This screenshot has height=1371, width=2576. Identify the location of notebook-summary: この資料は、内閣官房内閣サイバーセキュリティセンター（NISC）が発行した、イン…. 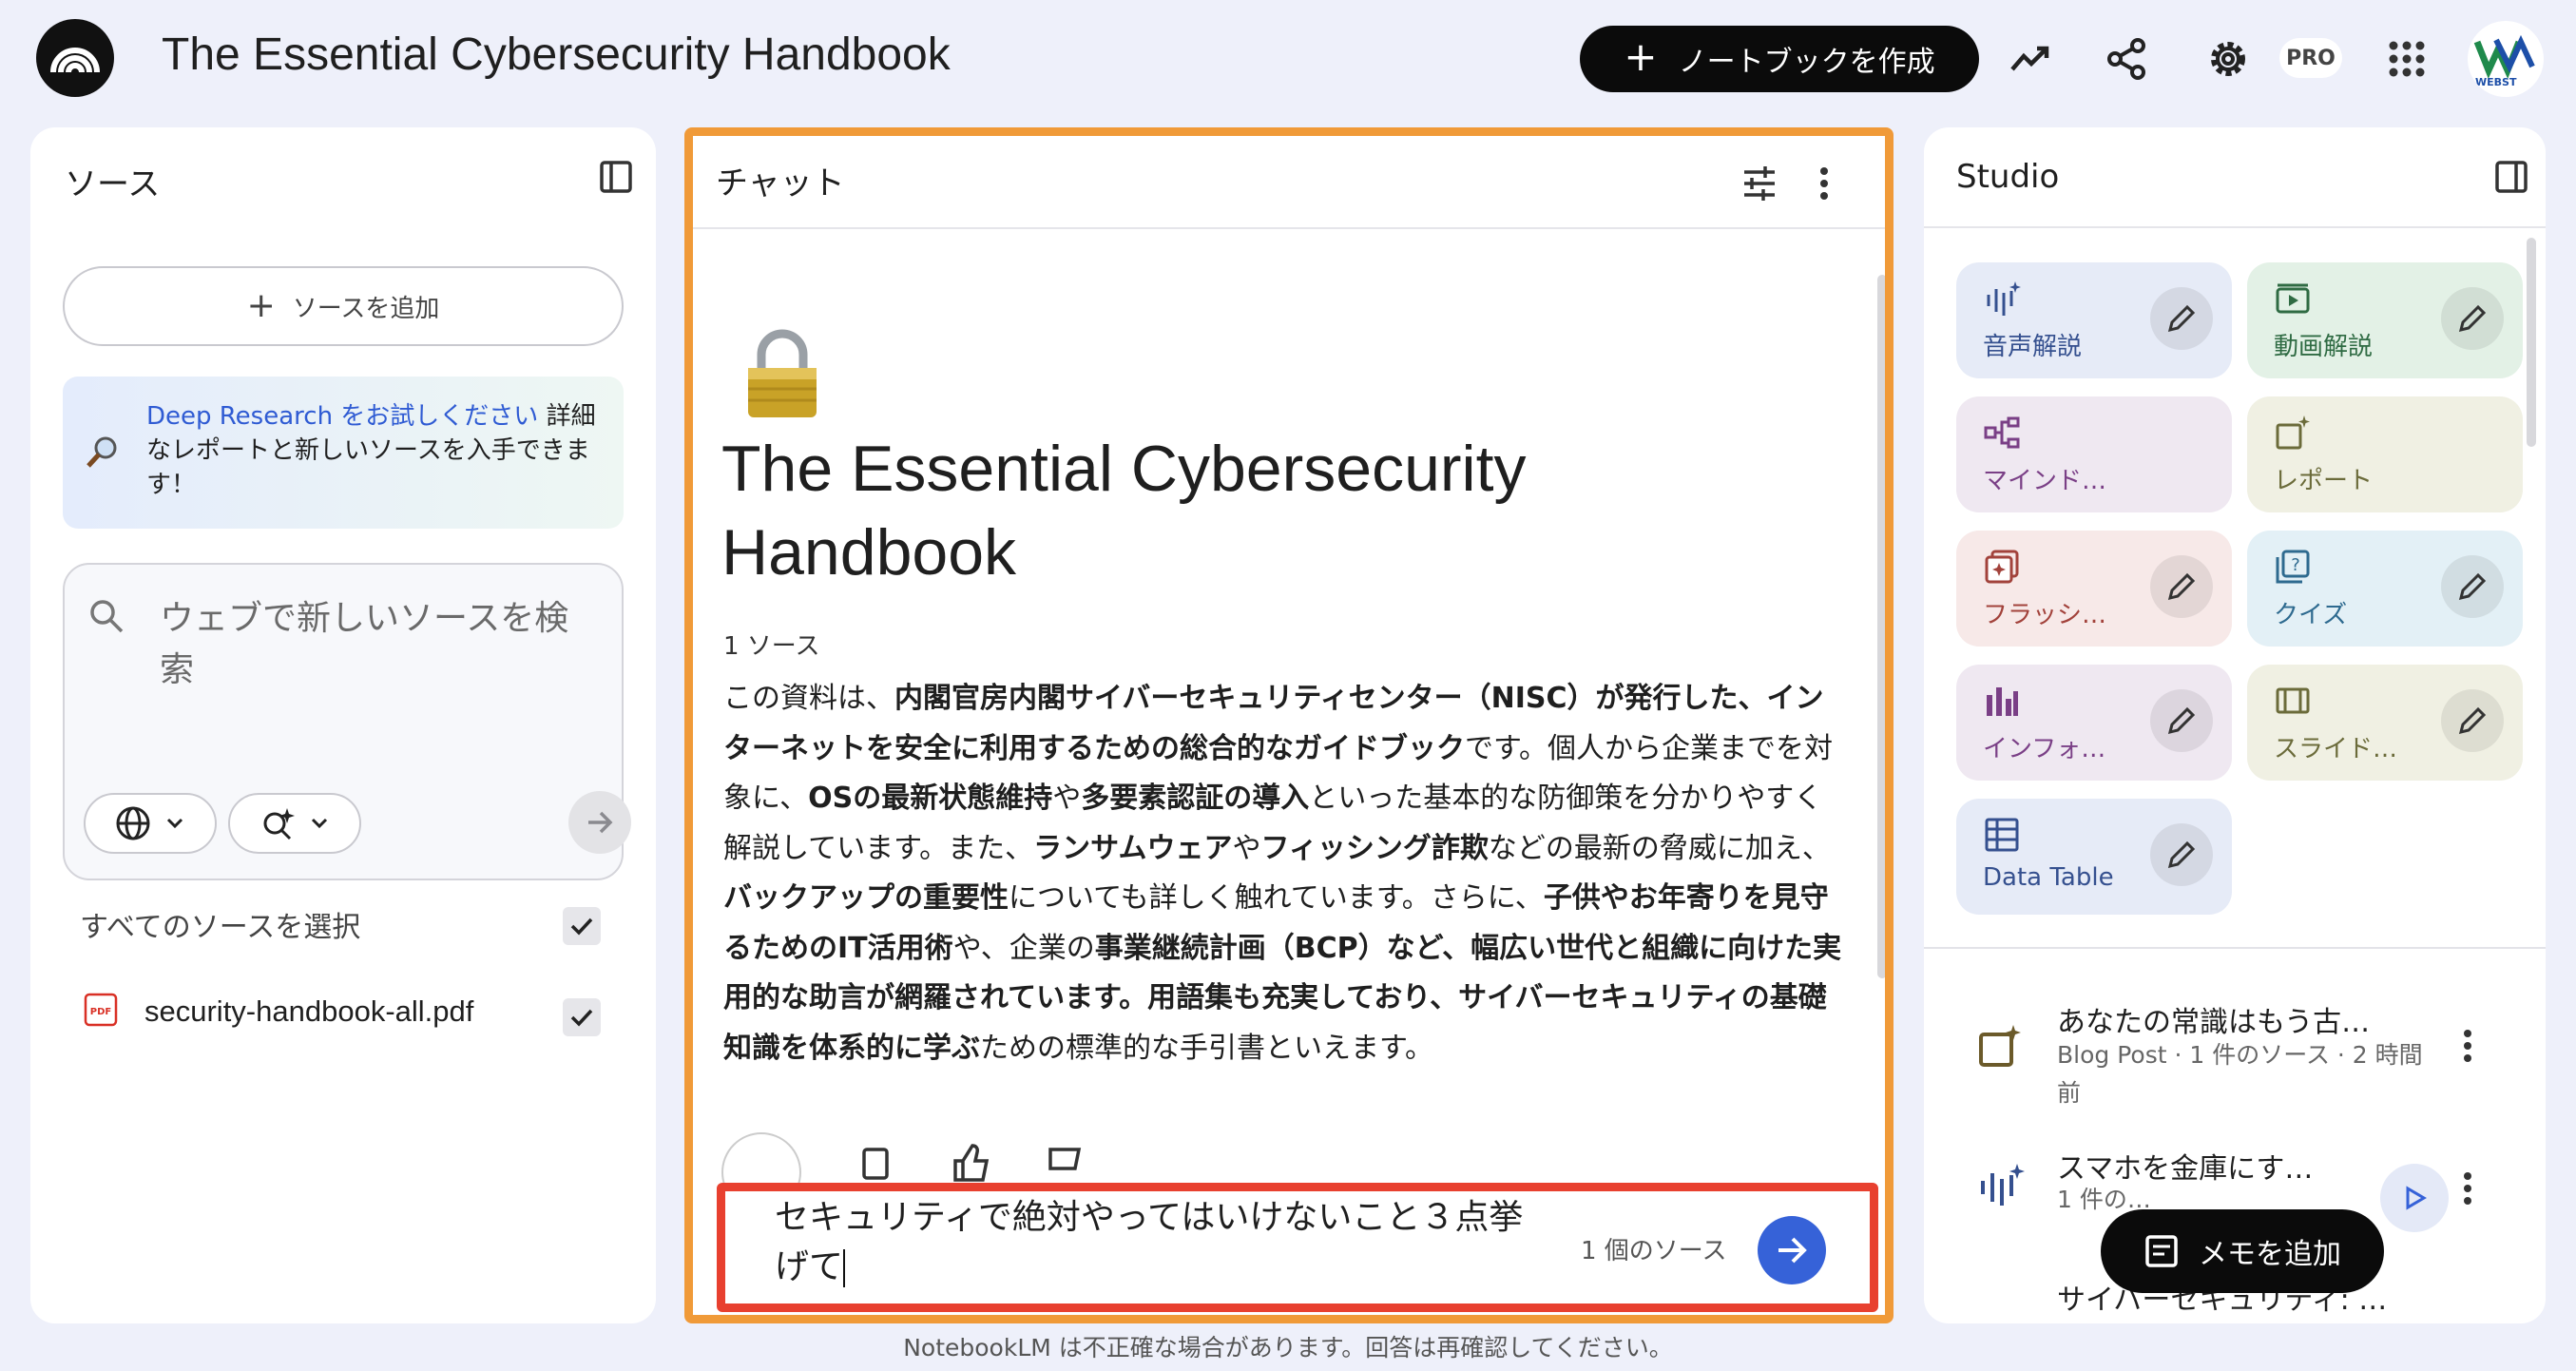
(1284, 873).